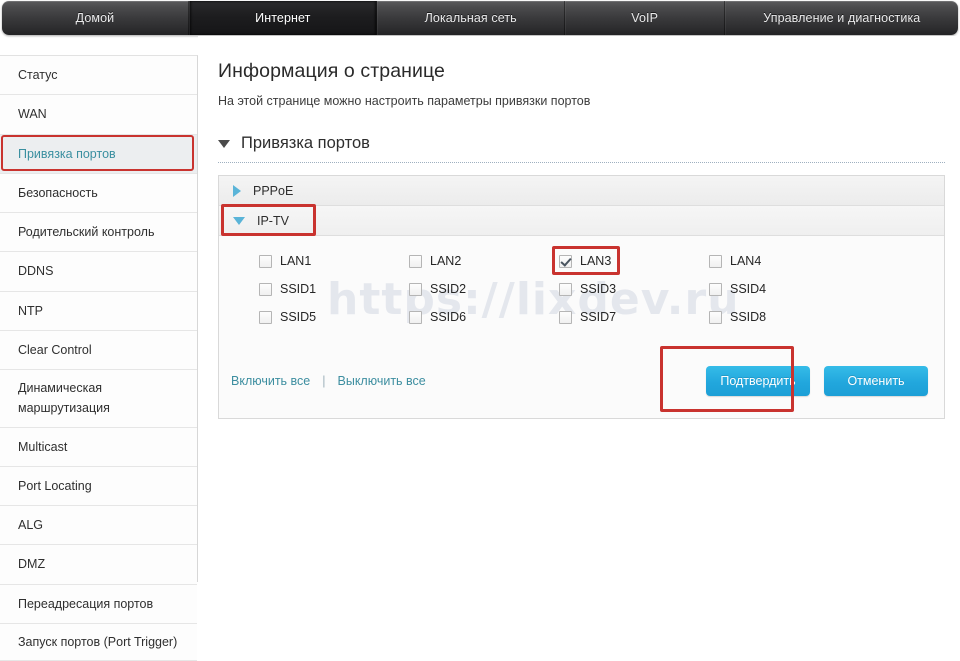  What do you see at coordinates (758, 381) in the screenshot?
I see `confirm-button: Подтвердить` at bounding box center [758, 381].